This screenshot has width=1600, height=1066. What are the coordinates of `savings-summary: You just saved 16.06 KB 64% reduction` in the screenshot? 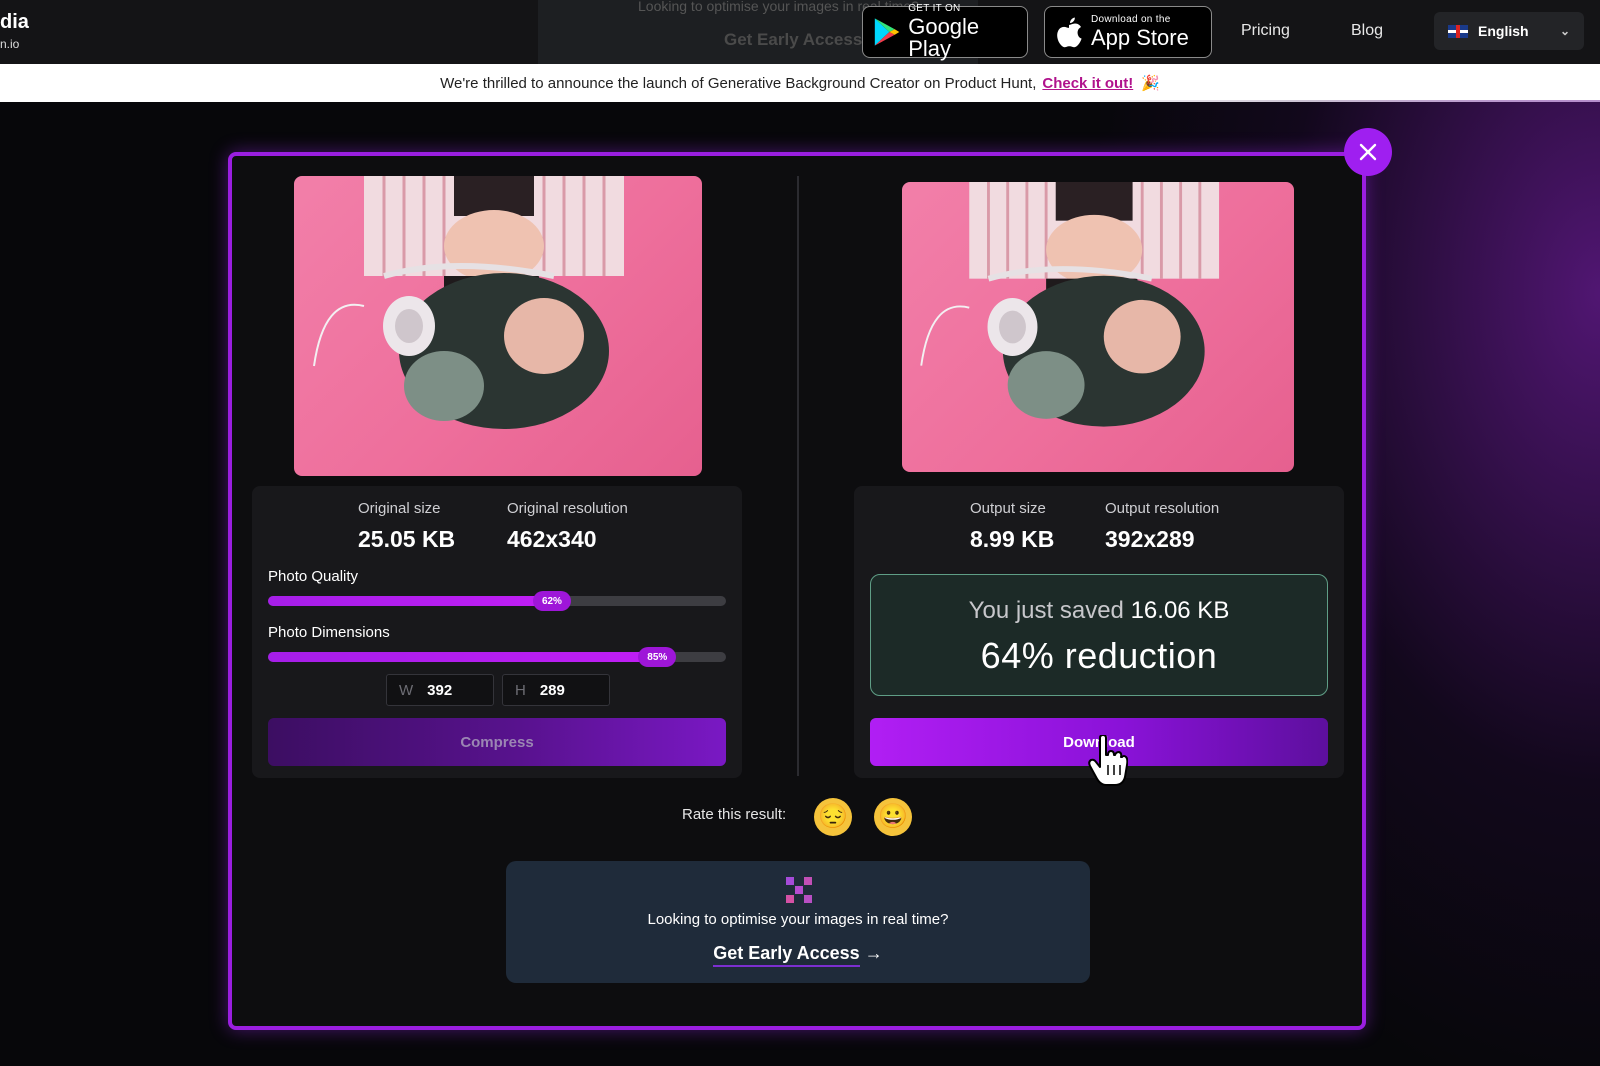 It's located at (1099, 635).